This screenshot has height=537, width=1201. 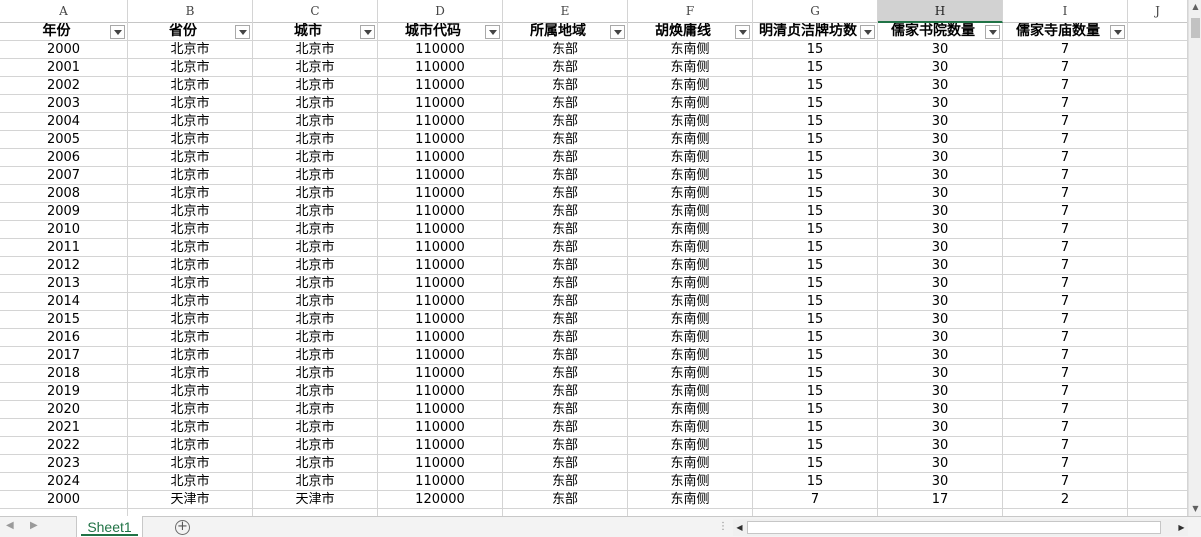 What do you see at coordinates (64, 32) in the screenshot?
I see `table-header-cell: 年份` at bounding box center [64, 32].